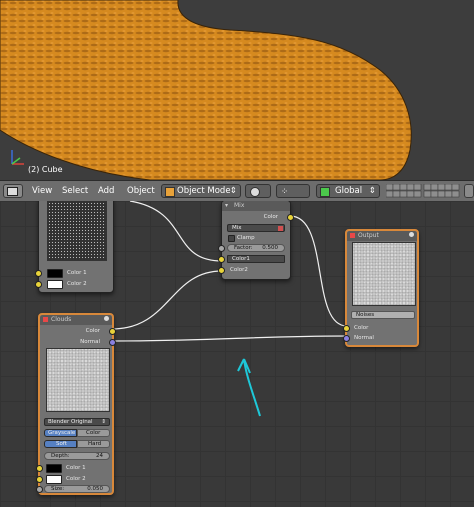 Image resolution: width=474 pixels, height=507 pixels. Describe the element at coordinates (318, 271) in the screenshot. I see `link-mix-to-output` at that location.